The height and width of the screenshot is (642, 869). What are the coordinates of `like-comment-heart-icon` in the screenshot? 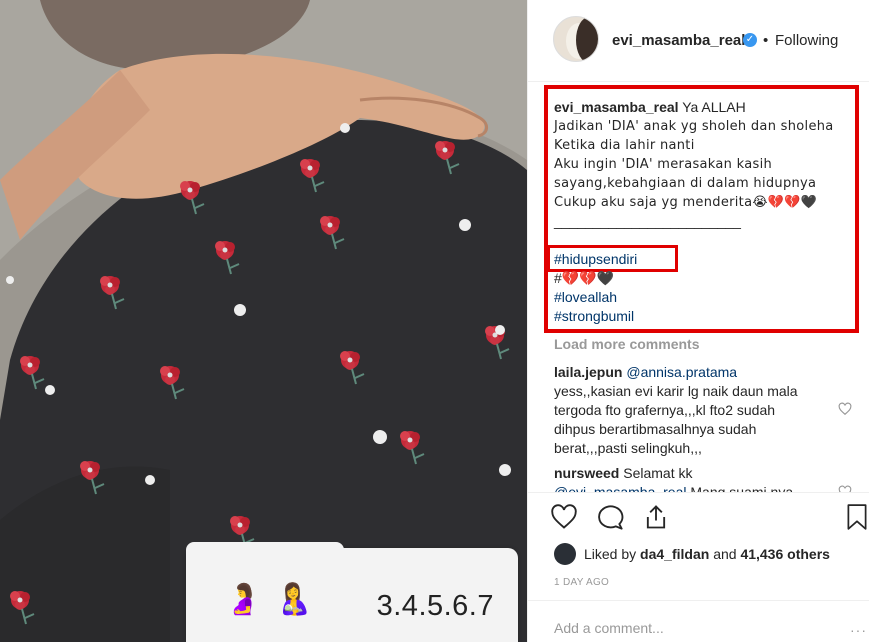 It's located at (845, 409).